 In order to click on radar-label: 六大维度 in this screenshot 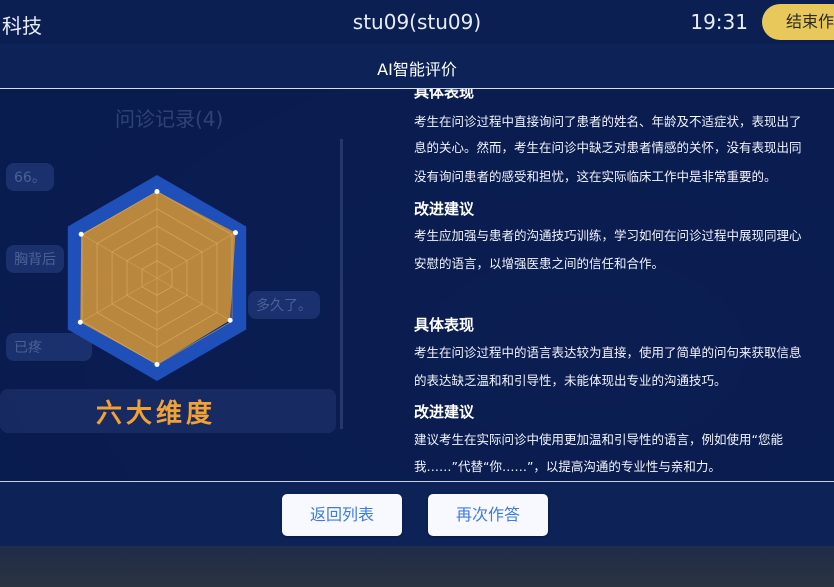, I will do `click(156, 414)`.